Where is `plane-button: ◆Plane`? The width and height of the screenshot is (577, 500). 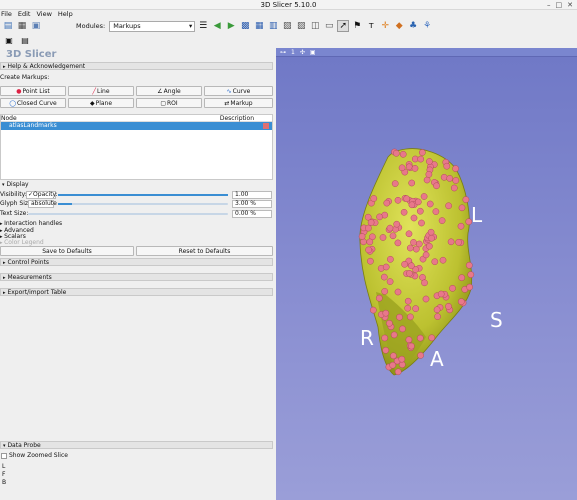 plane-button: ◆Plane is located at coordinates (101, 103).